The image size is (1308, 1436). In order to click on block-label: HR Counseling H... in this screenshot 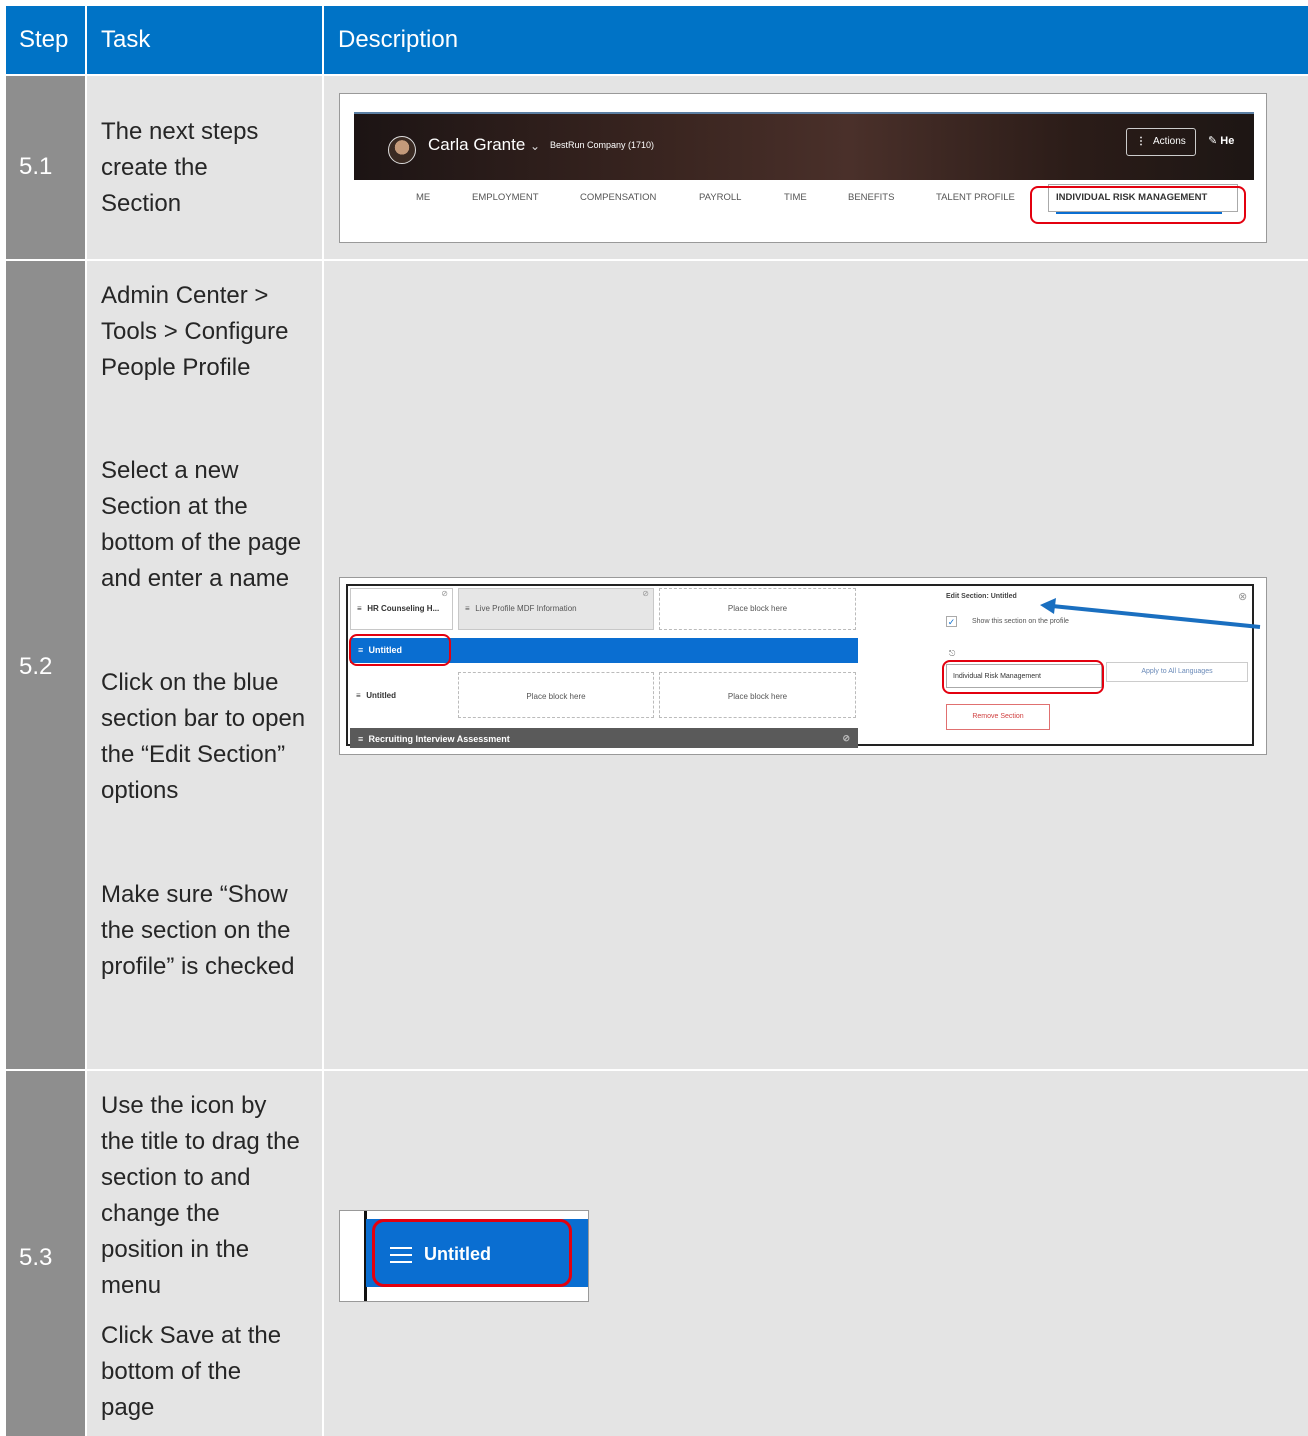, I will do `click(403, 608)`.